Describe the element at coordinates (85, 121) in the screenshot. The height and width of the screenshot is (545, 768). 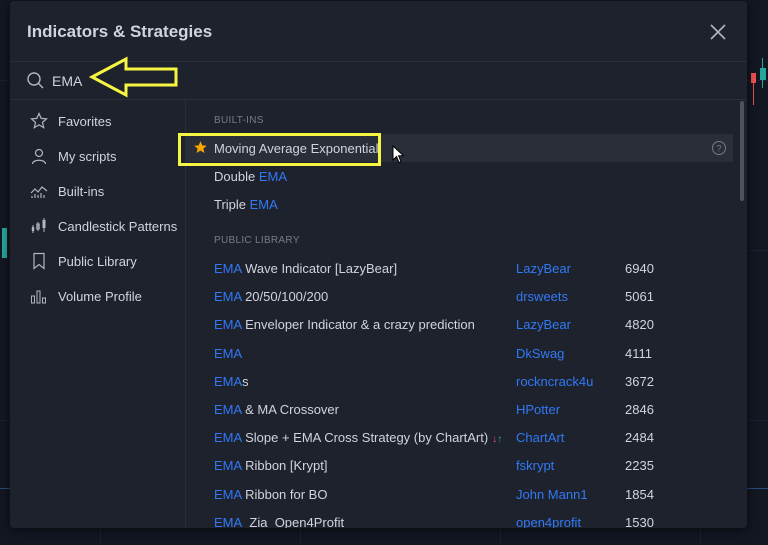
I see `sidebar-item-label: Favorites` at that location.